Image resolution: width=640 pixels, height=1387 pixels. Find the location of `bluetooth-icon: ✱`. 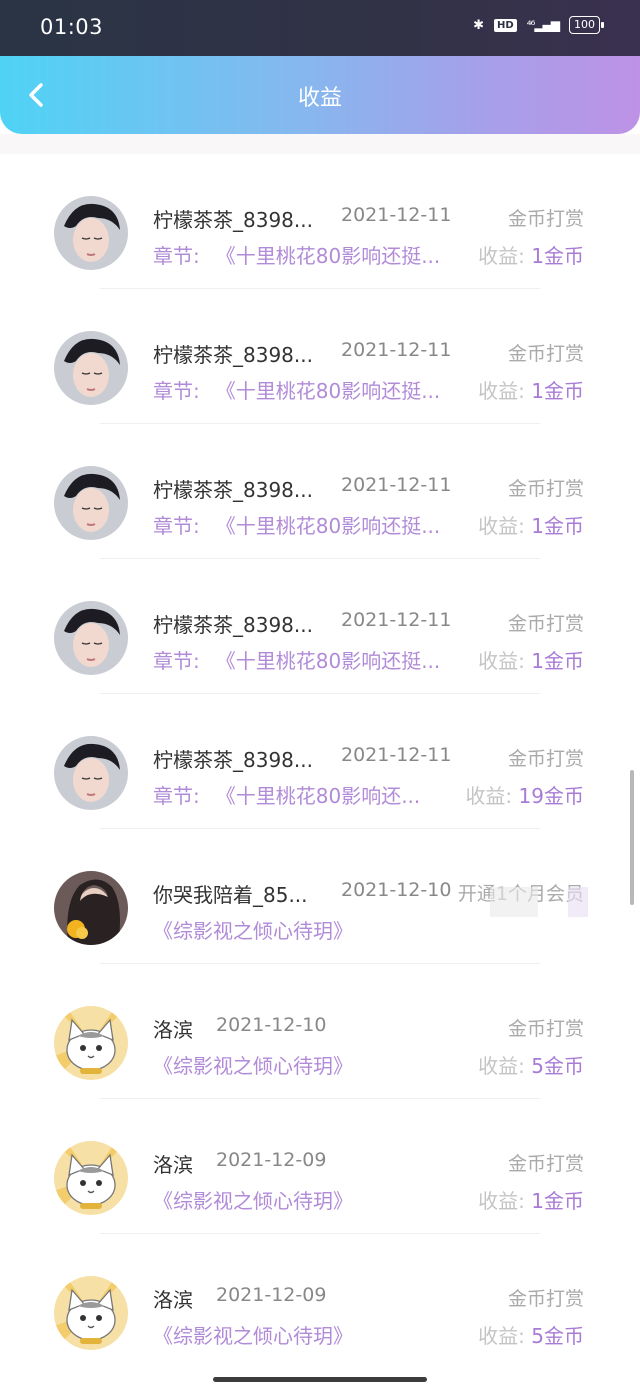

bluetooth-icon: ✱ is located at coordinates (479, 25).